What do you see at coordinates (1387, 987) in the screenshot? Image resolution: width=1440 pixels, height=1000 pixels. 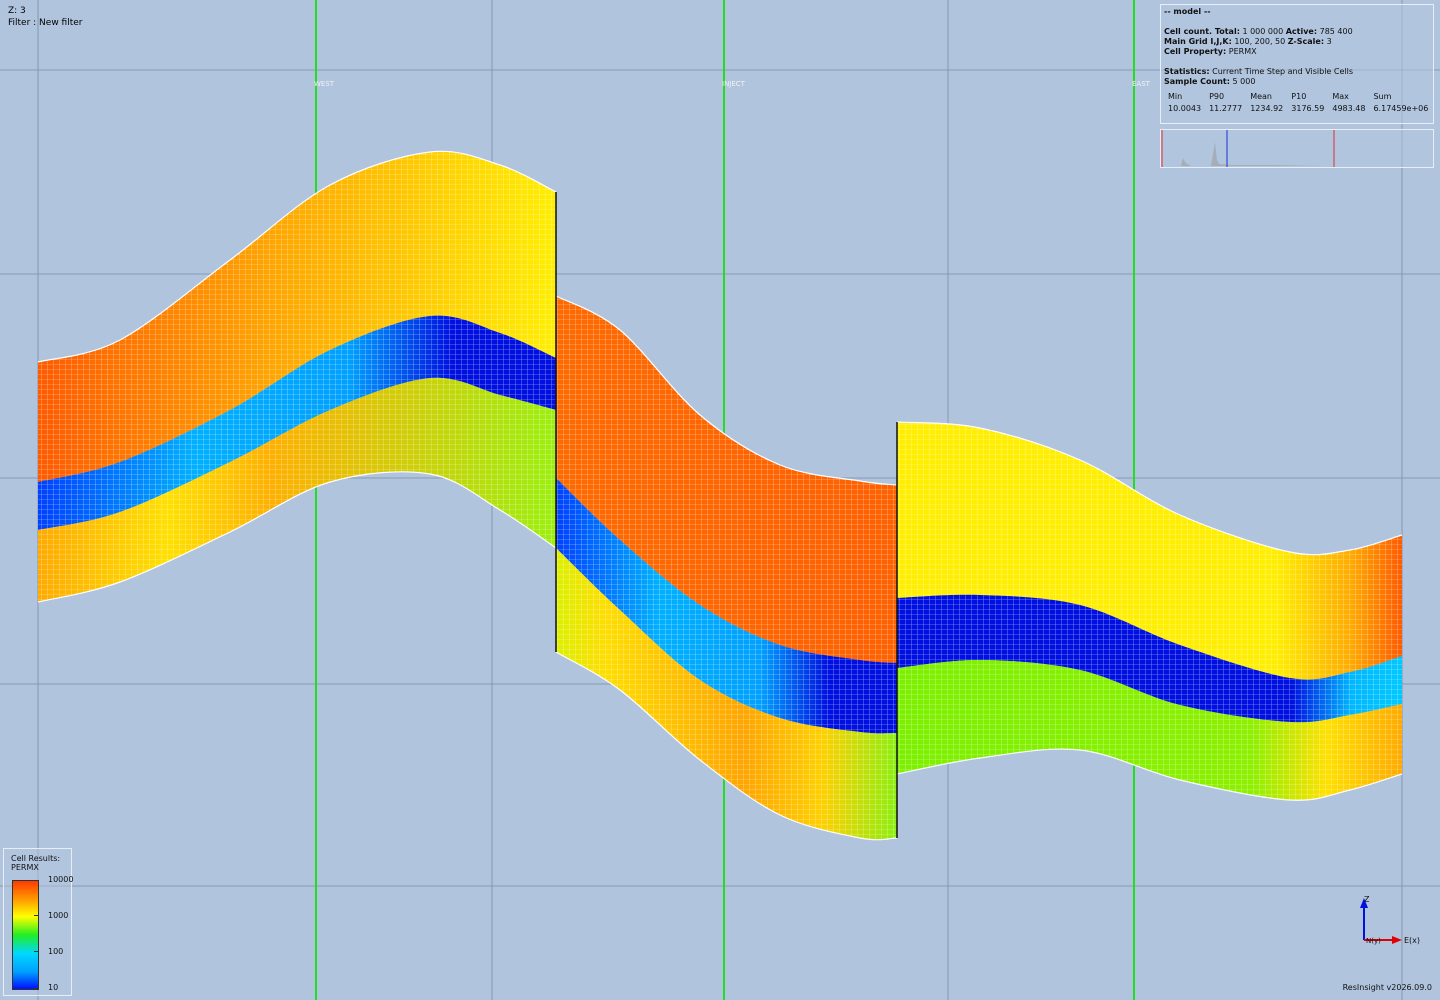 I see `version-label: ResInsight v2026.09.0` at bounding box center [1387, 987].